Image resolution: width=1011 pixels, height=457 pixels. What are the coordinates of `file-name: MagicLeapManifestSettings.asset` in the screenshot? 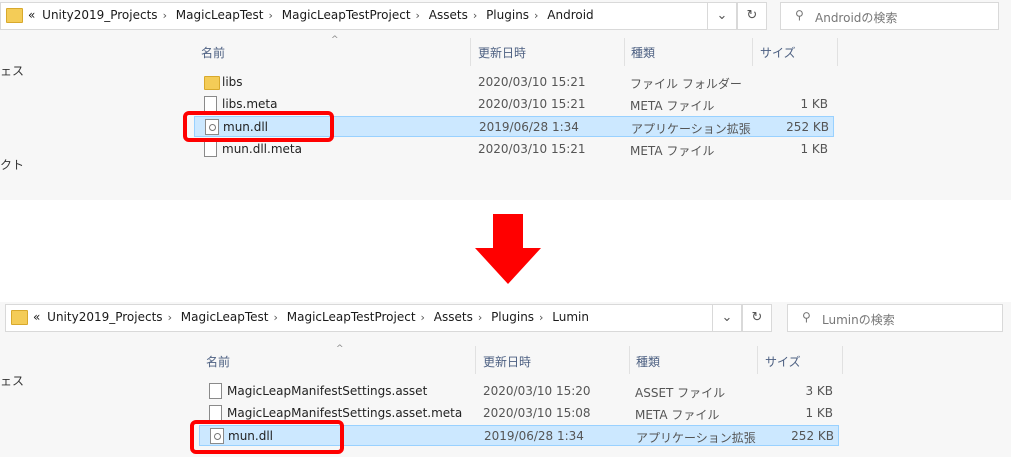 It's located at (327, 391).